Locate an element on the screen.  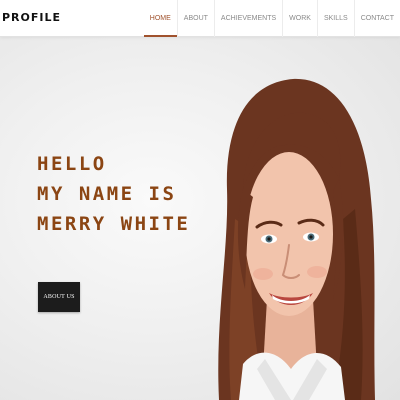
nav-about: ABOUT is located at coordinates (195, 18).